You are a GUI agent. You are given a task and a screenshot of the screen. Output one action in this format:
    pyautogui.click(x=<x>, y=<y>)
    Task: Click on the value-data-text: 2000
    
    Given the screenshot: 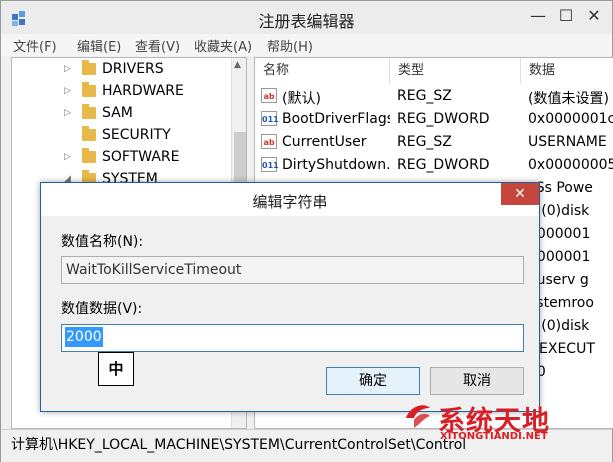 What is the action you would take?
    pyautogui.click(x=84, y=337)
    